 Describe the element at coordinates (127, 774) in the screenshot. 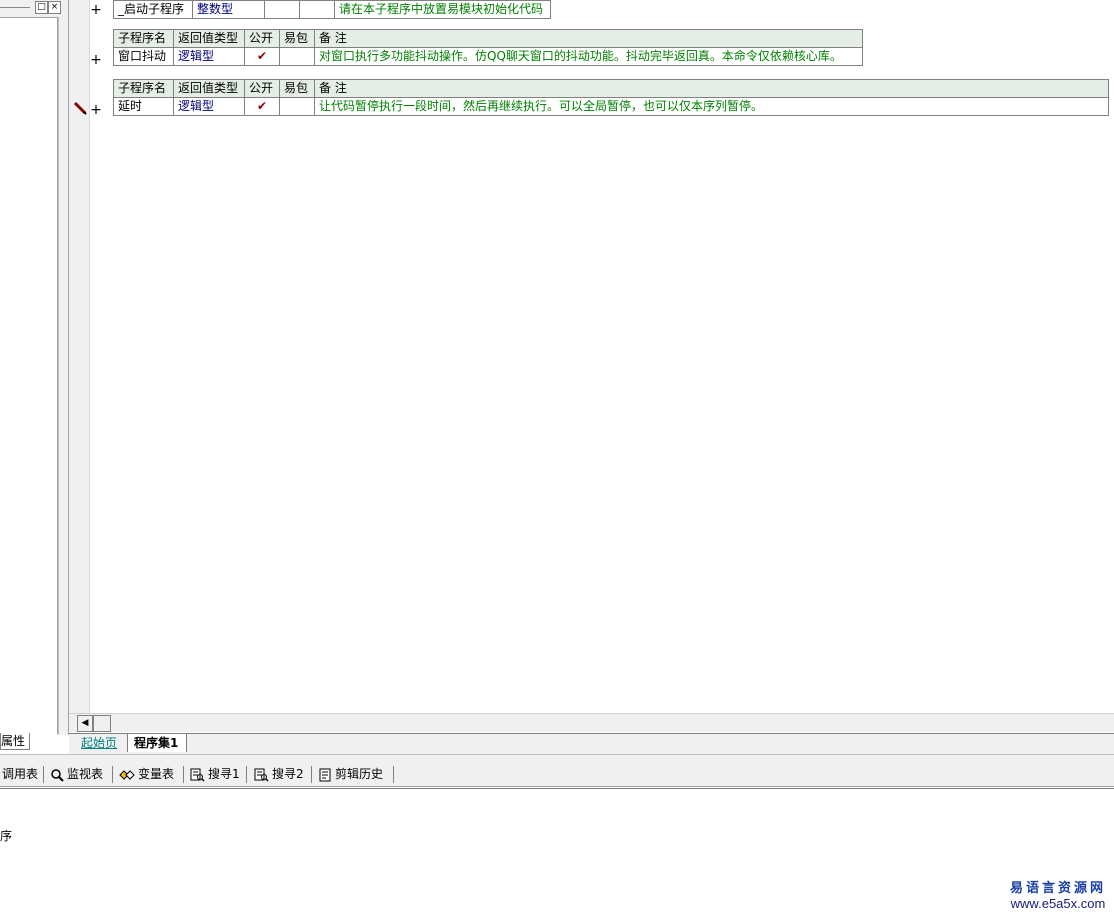

I see `variable-icon` at that location.